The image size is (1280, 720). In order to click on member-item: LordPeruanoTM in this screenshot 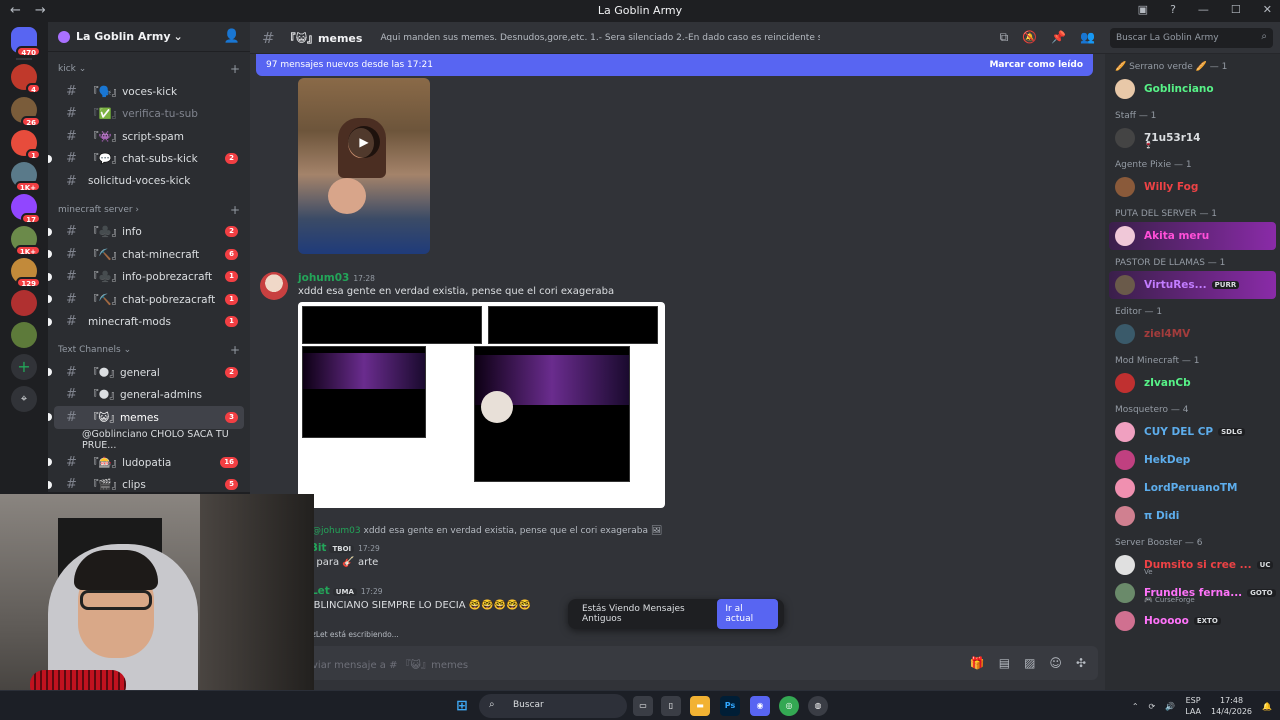, I will do `click(1192, 488)`.